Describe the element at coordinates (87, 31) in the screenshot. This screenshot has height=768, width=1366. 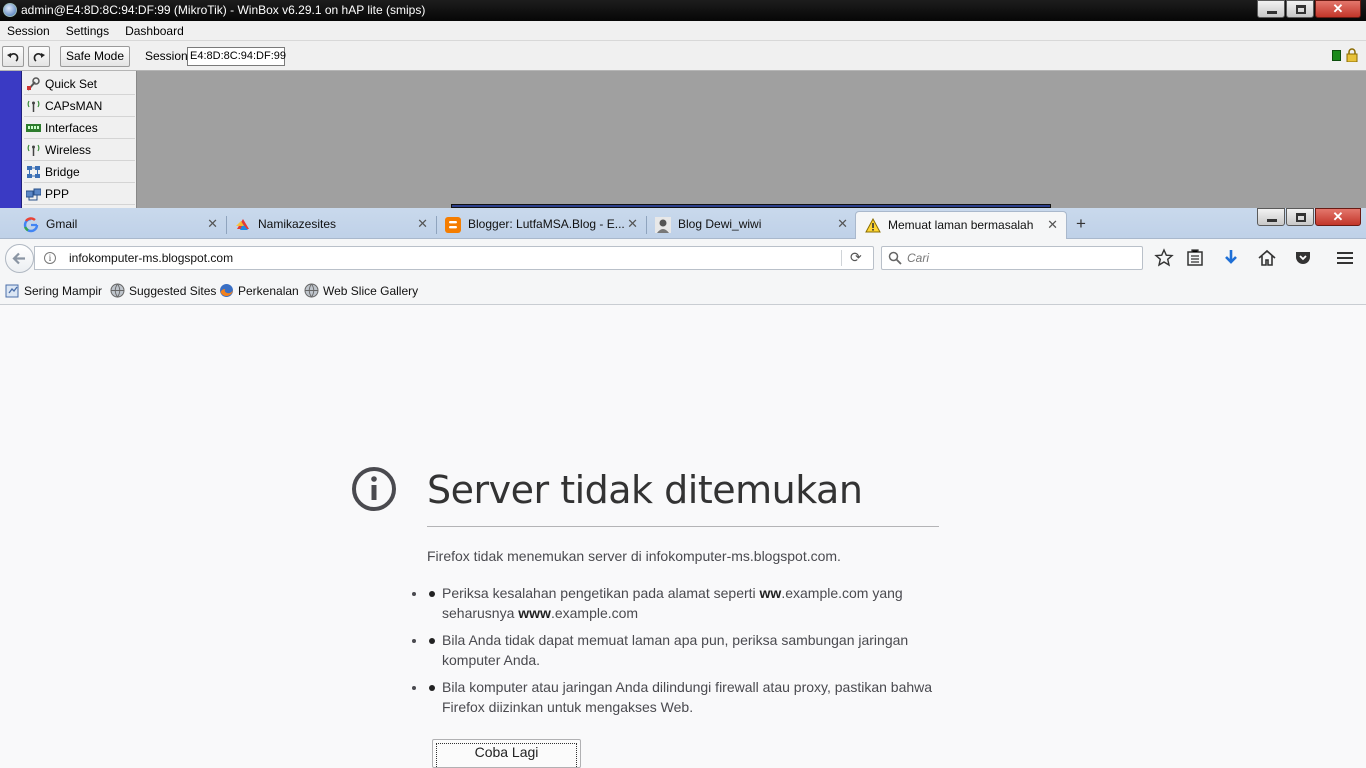
I see `menu-settings: Settings` at that location.